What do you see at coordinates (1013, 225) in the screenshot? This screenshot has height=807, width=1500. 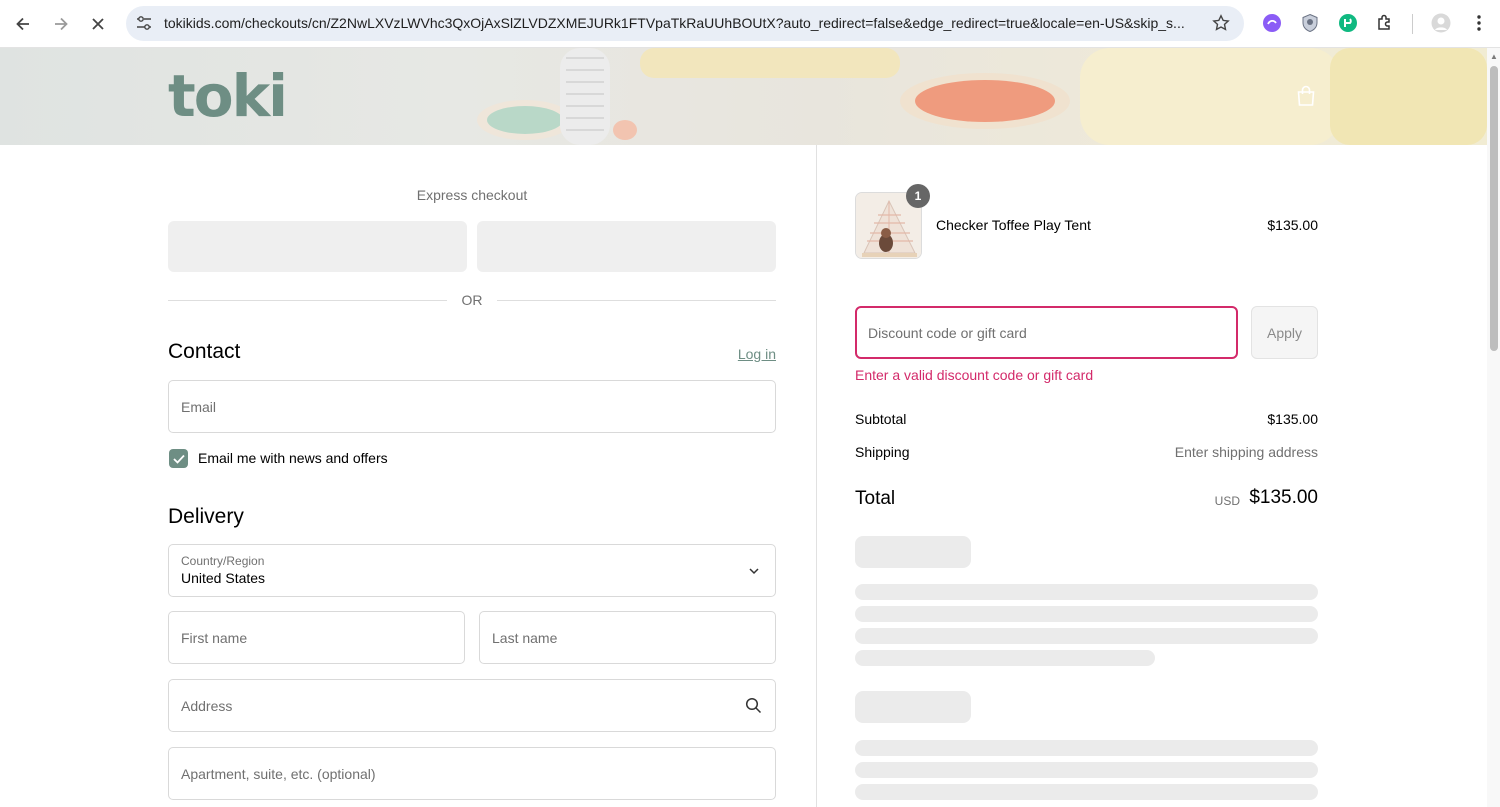 I see `product-name: Checker Toffee Play Tent` at bounding box center [1013, 225].